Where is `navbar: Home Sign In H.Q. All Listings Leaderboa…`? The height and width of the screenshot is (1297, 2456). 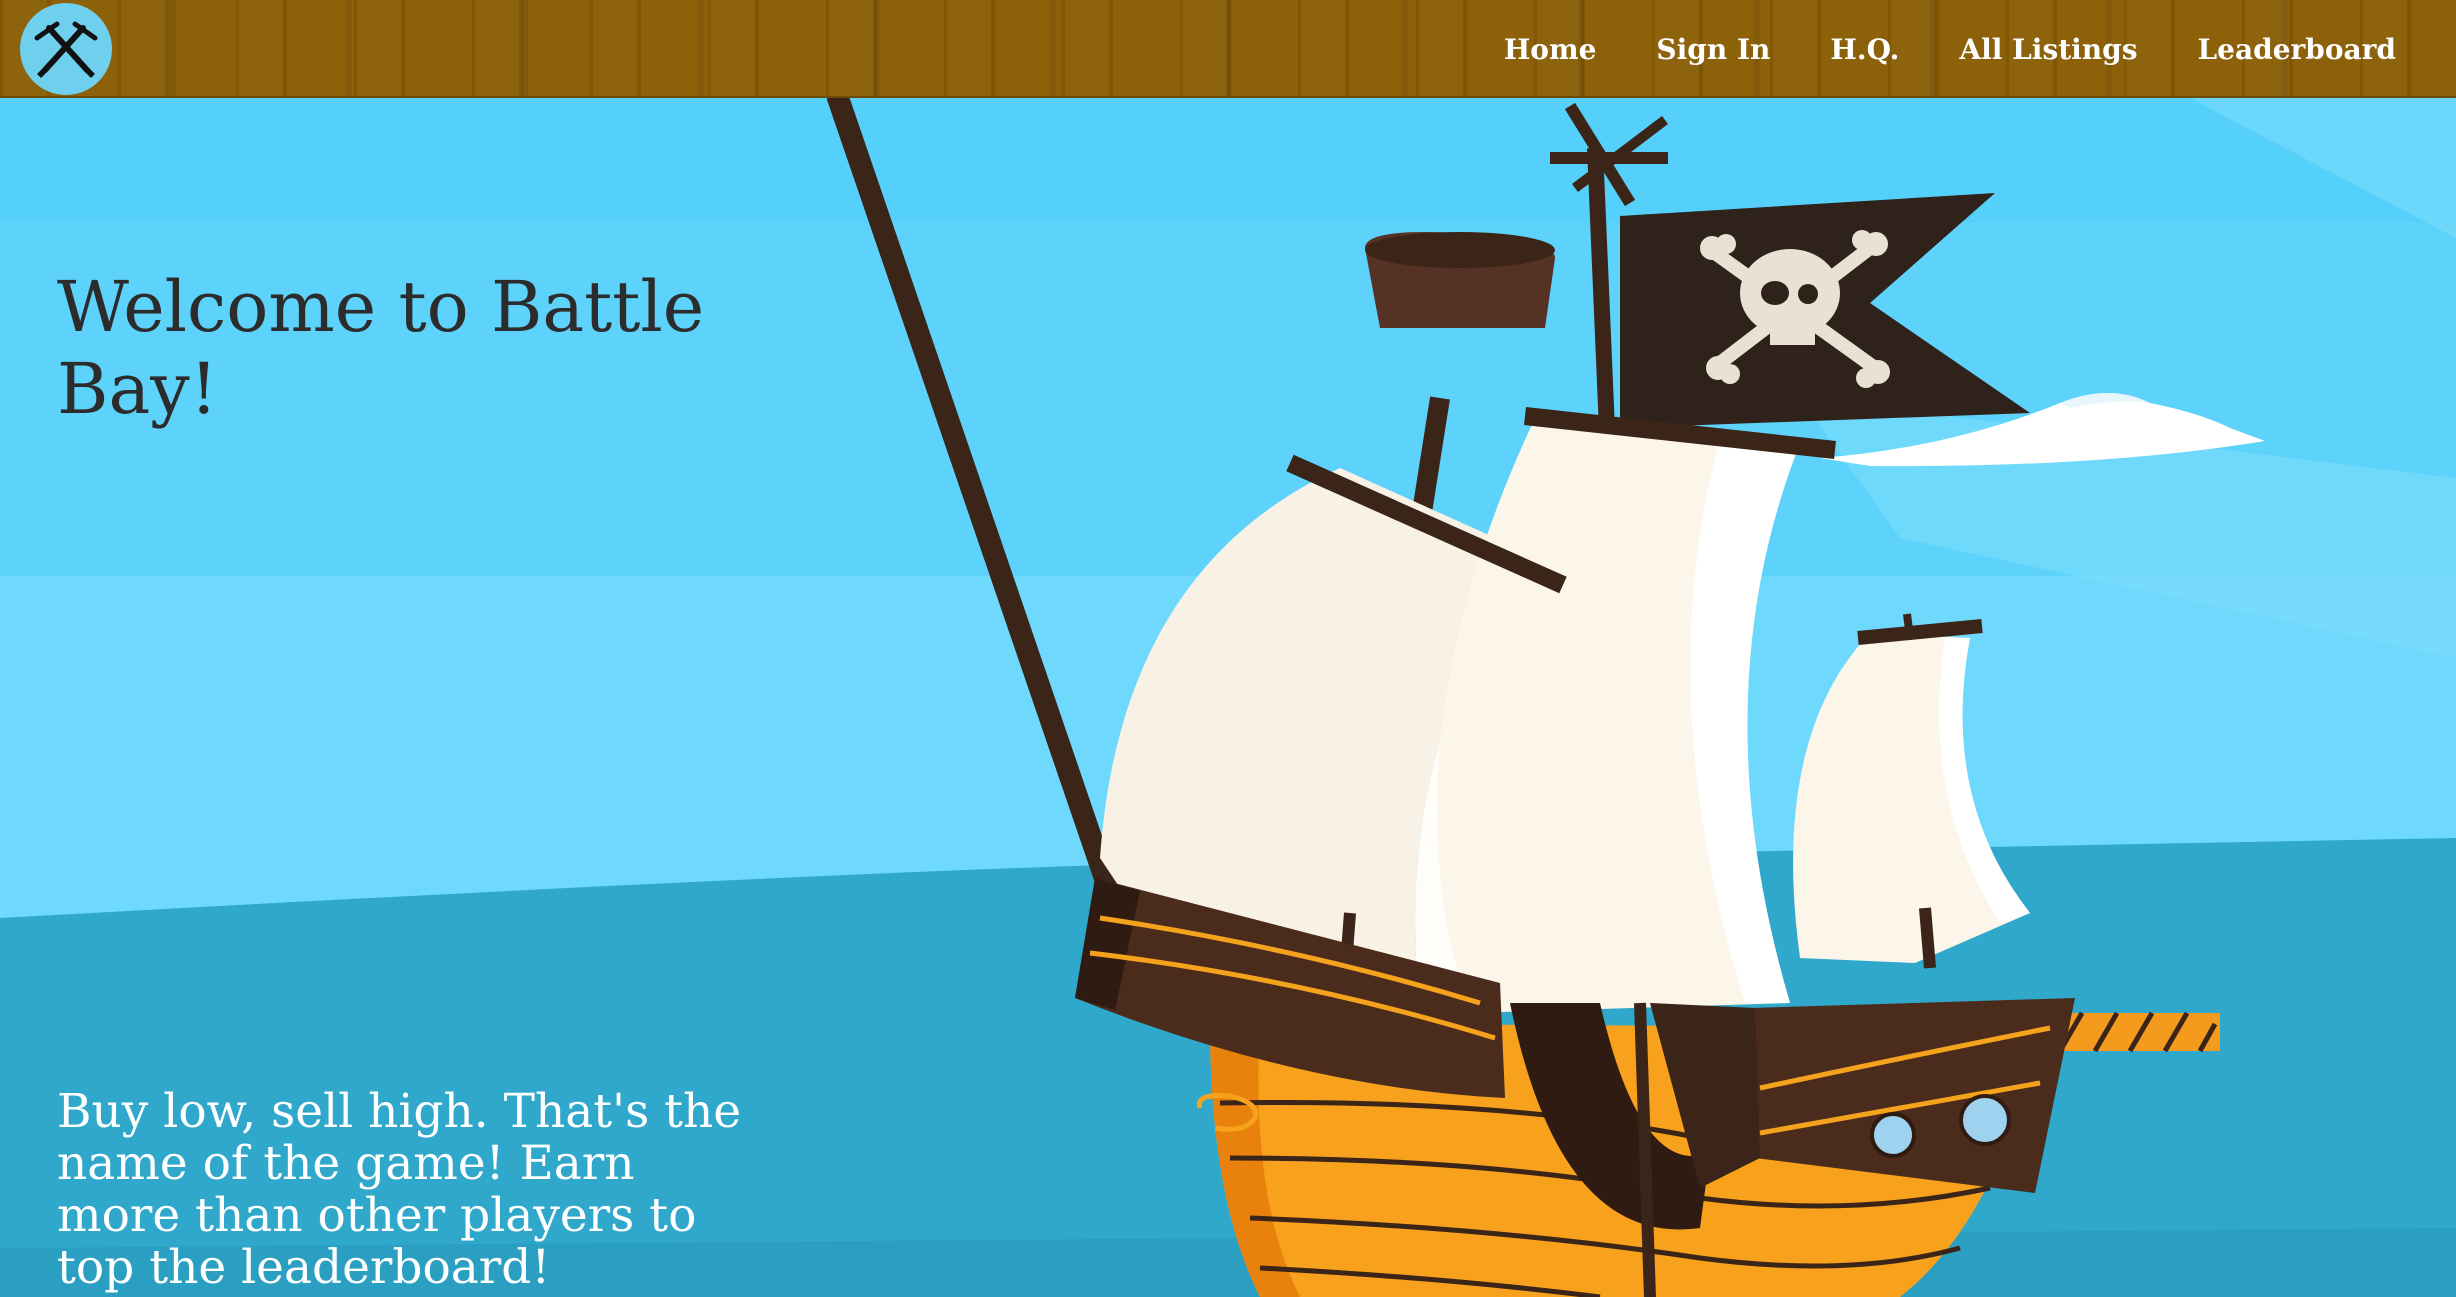
navbar: Home Sign In H.Q. All Listings Leaderboa… is located at coordinates (1228, 49).